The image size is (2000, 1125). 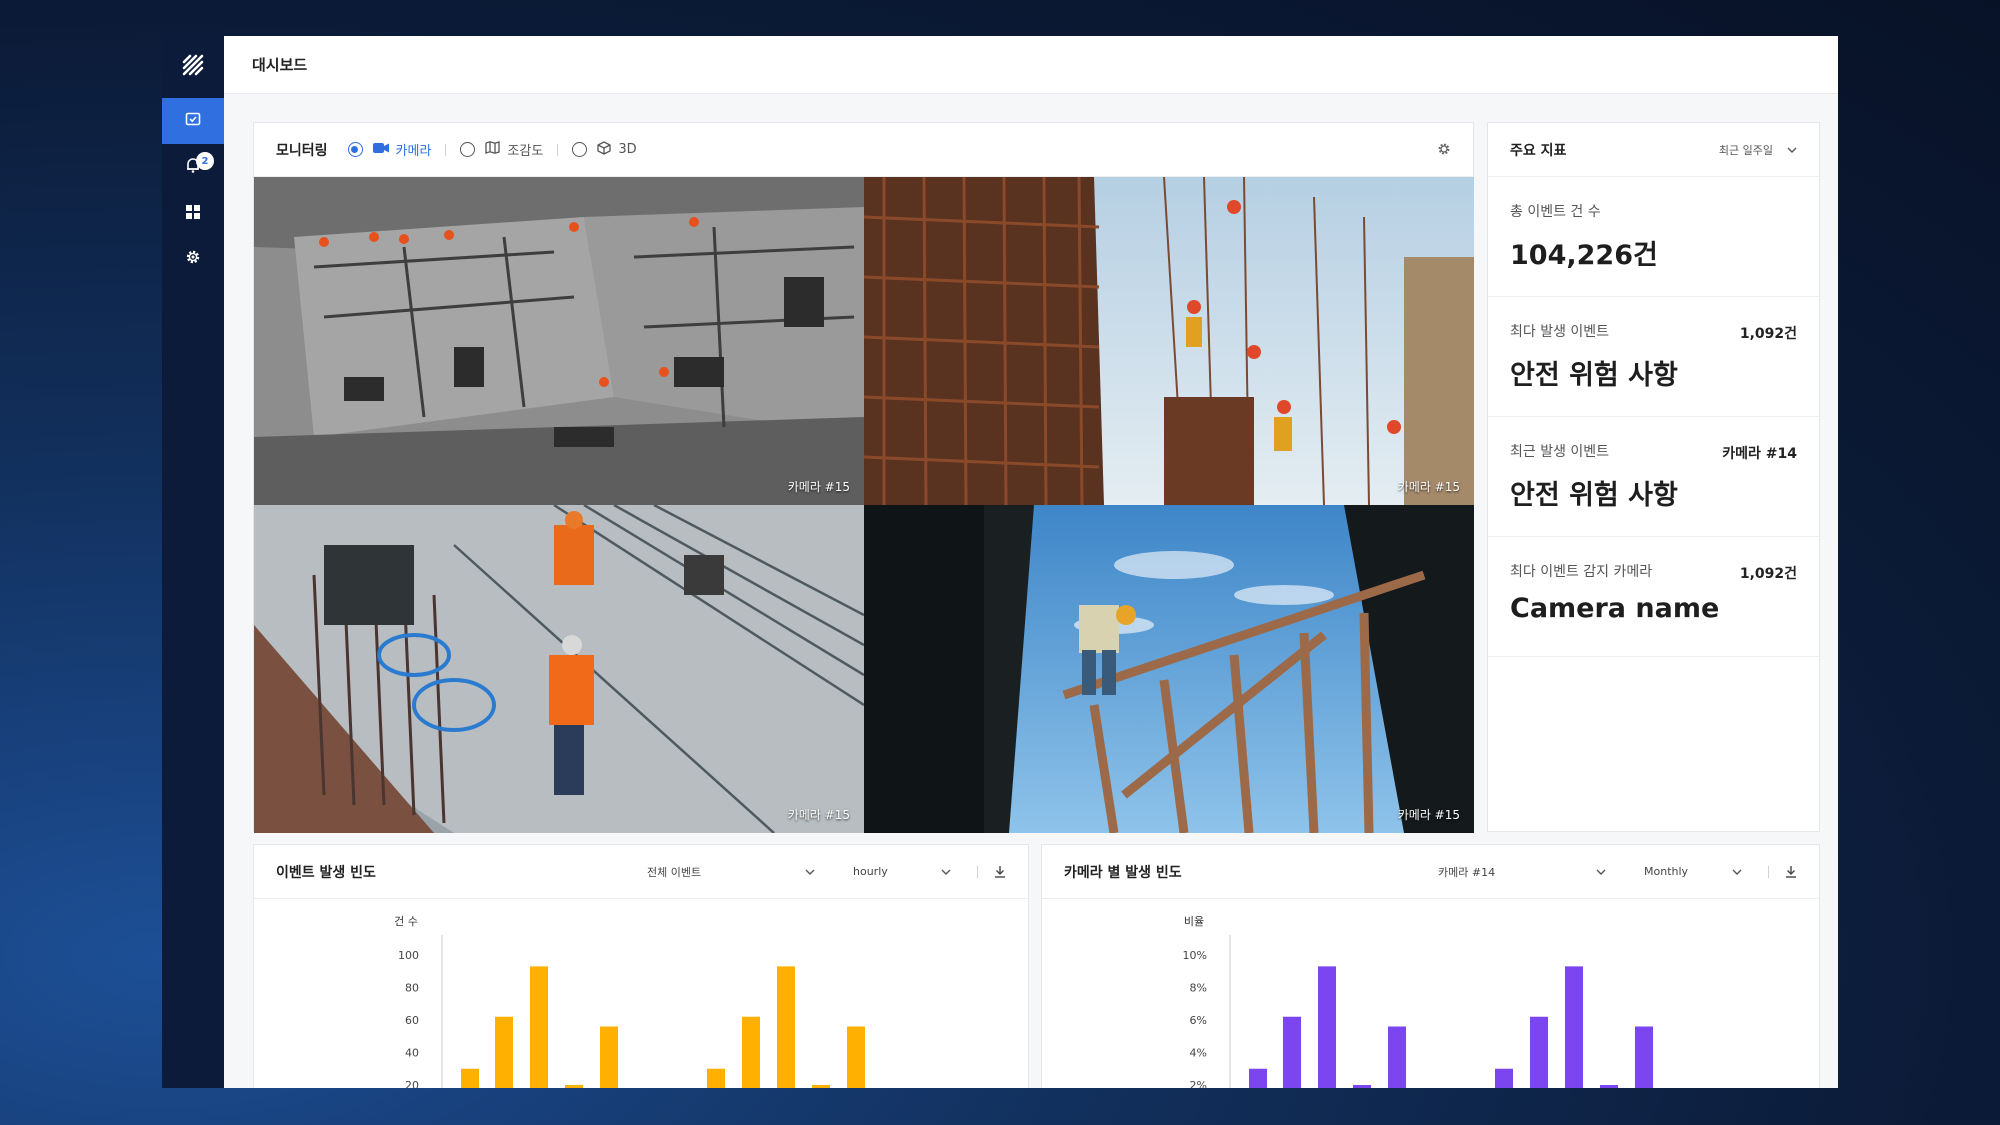 I want to click on camera-radio, so click(x=355, y=149).